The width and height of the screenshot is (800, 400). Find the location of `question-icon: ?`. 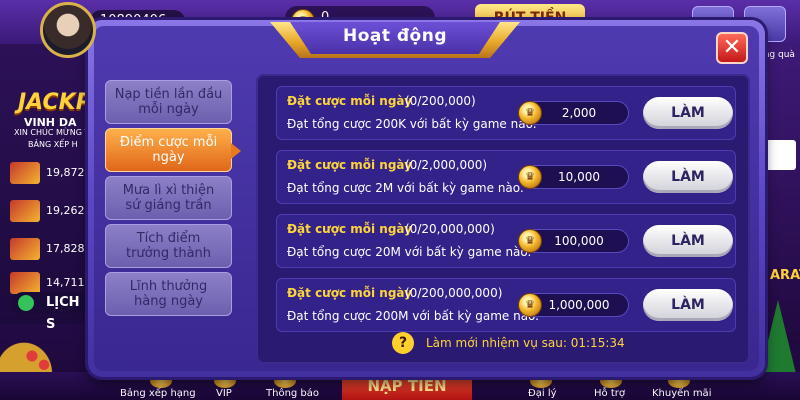

question-icon: ? is located at coordinates (403, 343).